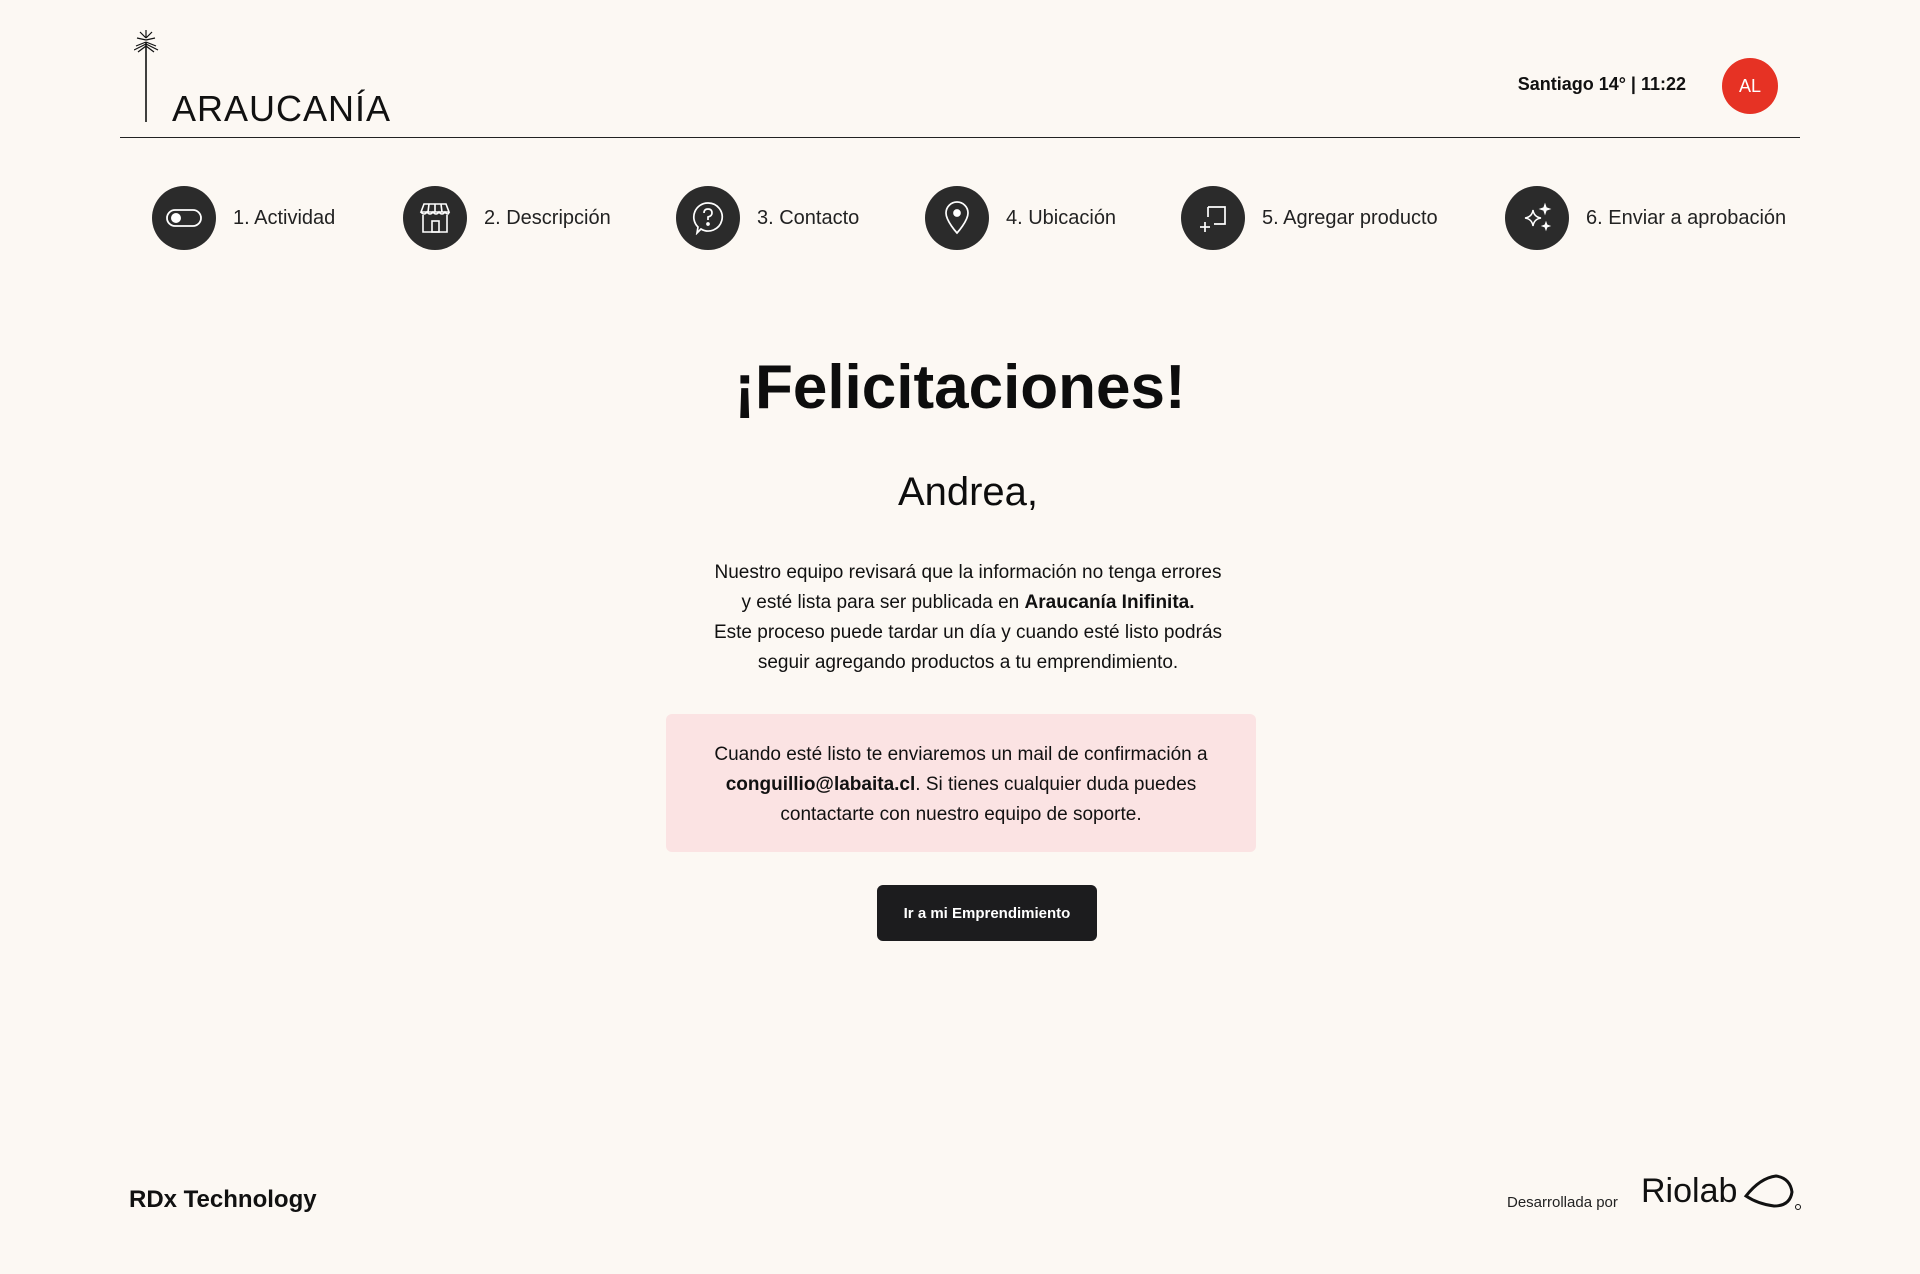  I want to click on riolab-logo: Riolab, so click(1689, 1191).